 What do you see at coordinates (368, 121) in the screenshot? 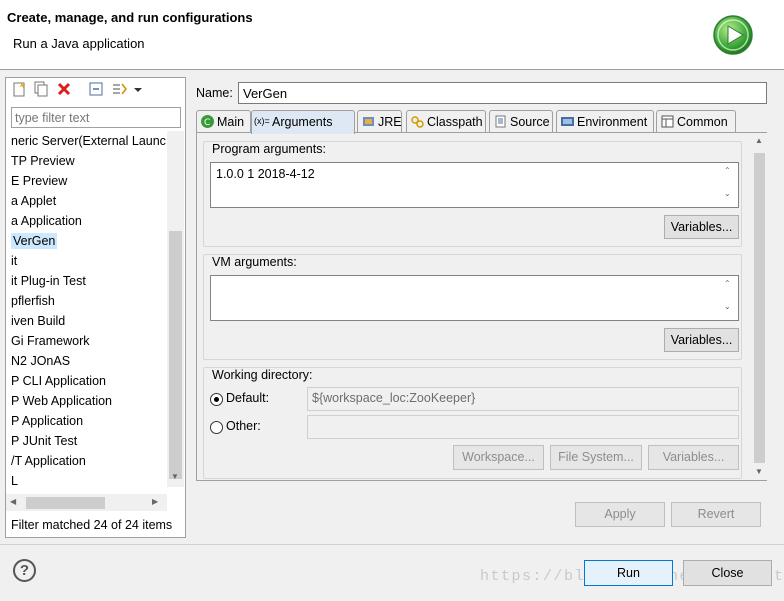
I see `jre-tab-icon` at bounding box center [368, 121].